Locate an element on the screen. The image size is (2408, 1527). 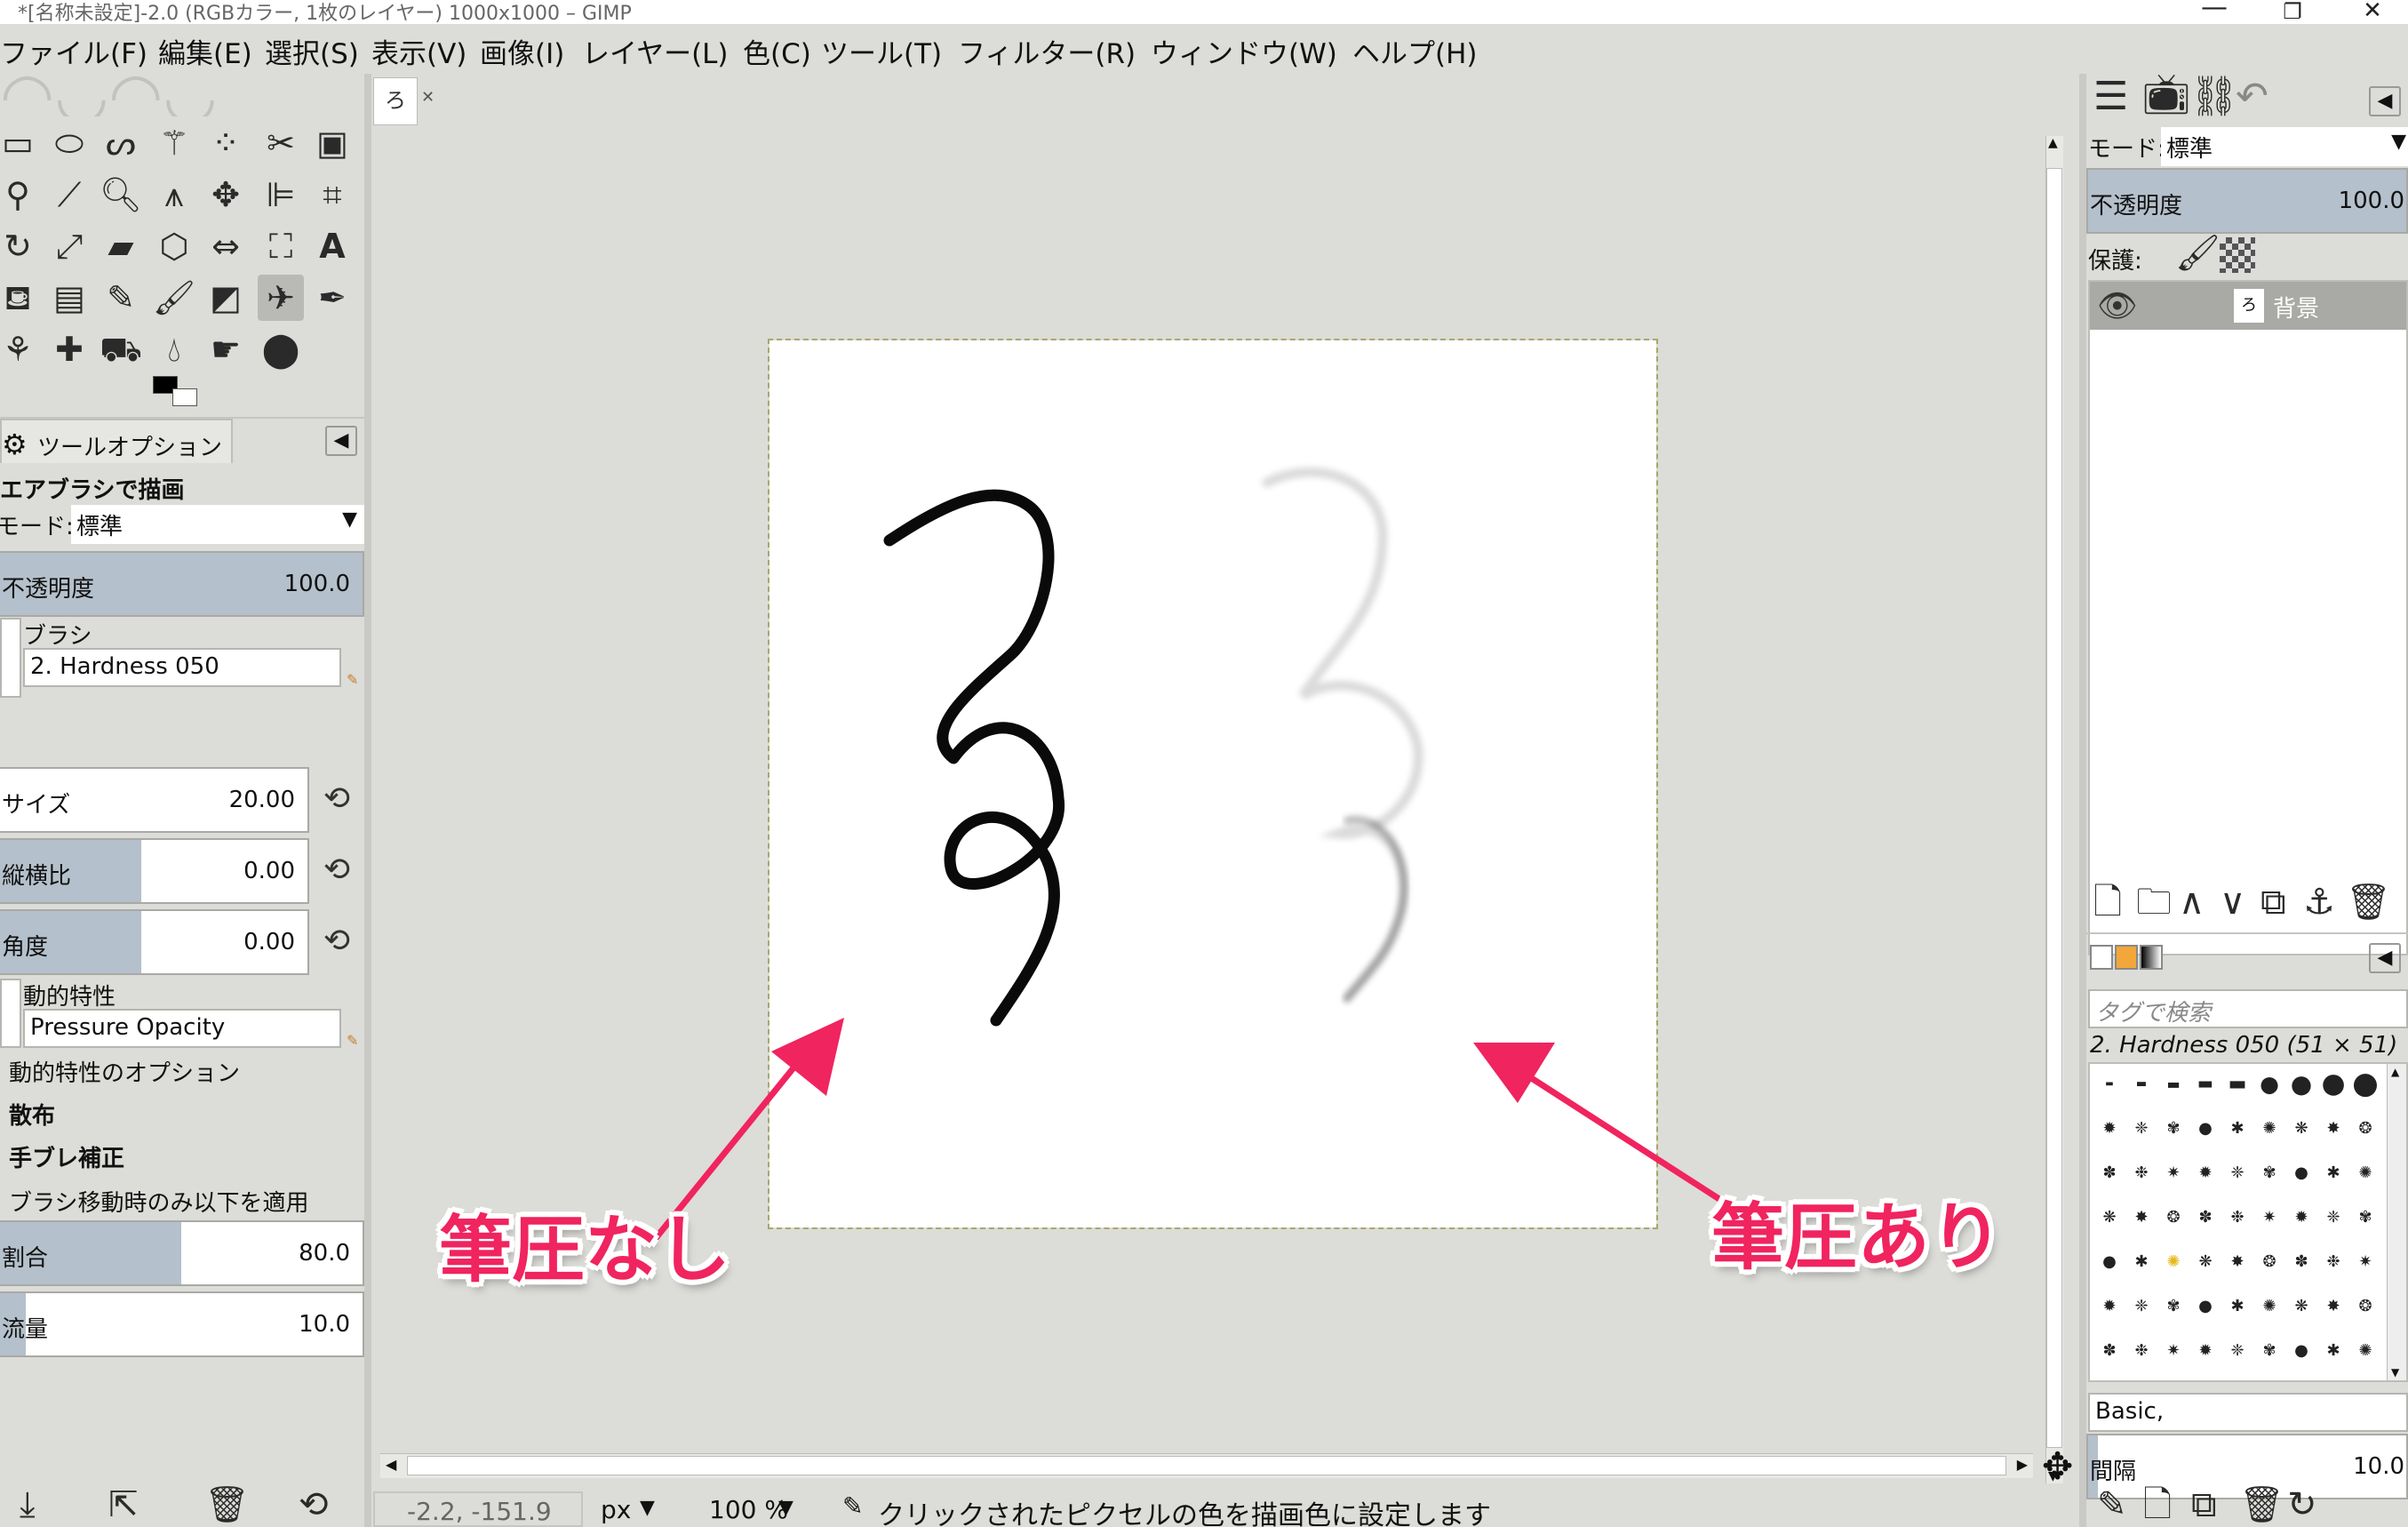
gradient-icon: ▤ is located at coordinates (69, 298).